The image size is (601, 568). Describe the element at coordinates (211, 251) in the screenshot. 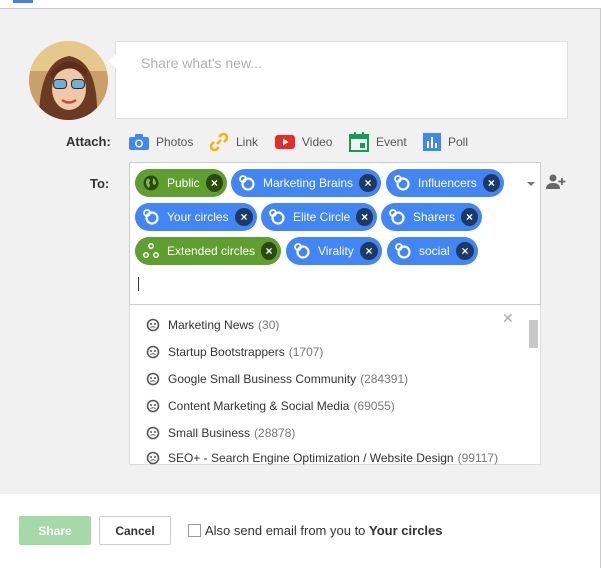

I see `chip-label: Extended circles` at that location.